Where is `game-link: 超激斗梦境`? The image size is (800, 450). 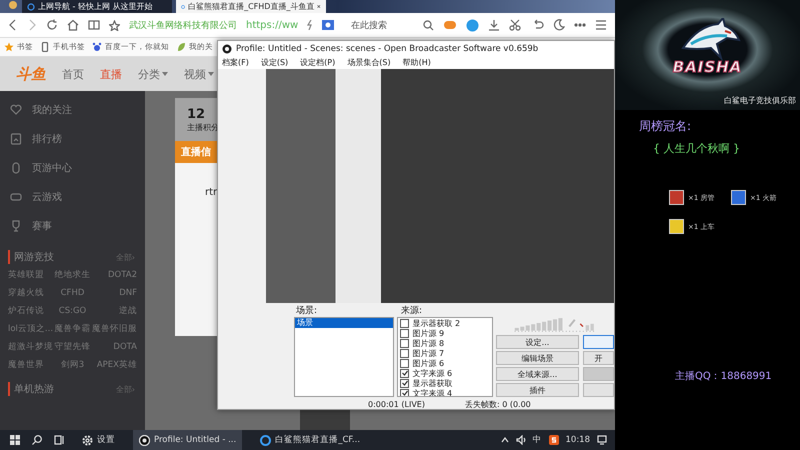
game-link: 超激斗梦境 is located at coordinates (31, 347).